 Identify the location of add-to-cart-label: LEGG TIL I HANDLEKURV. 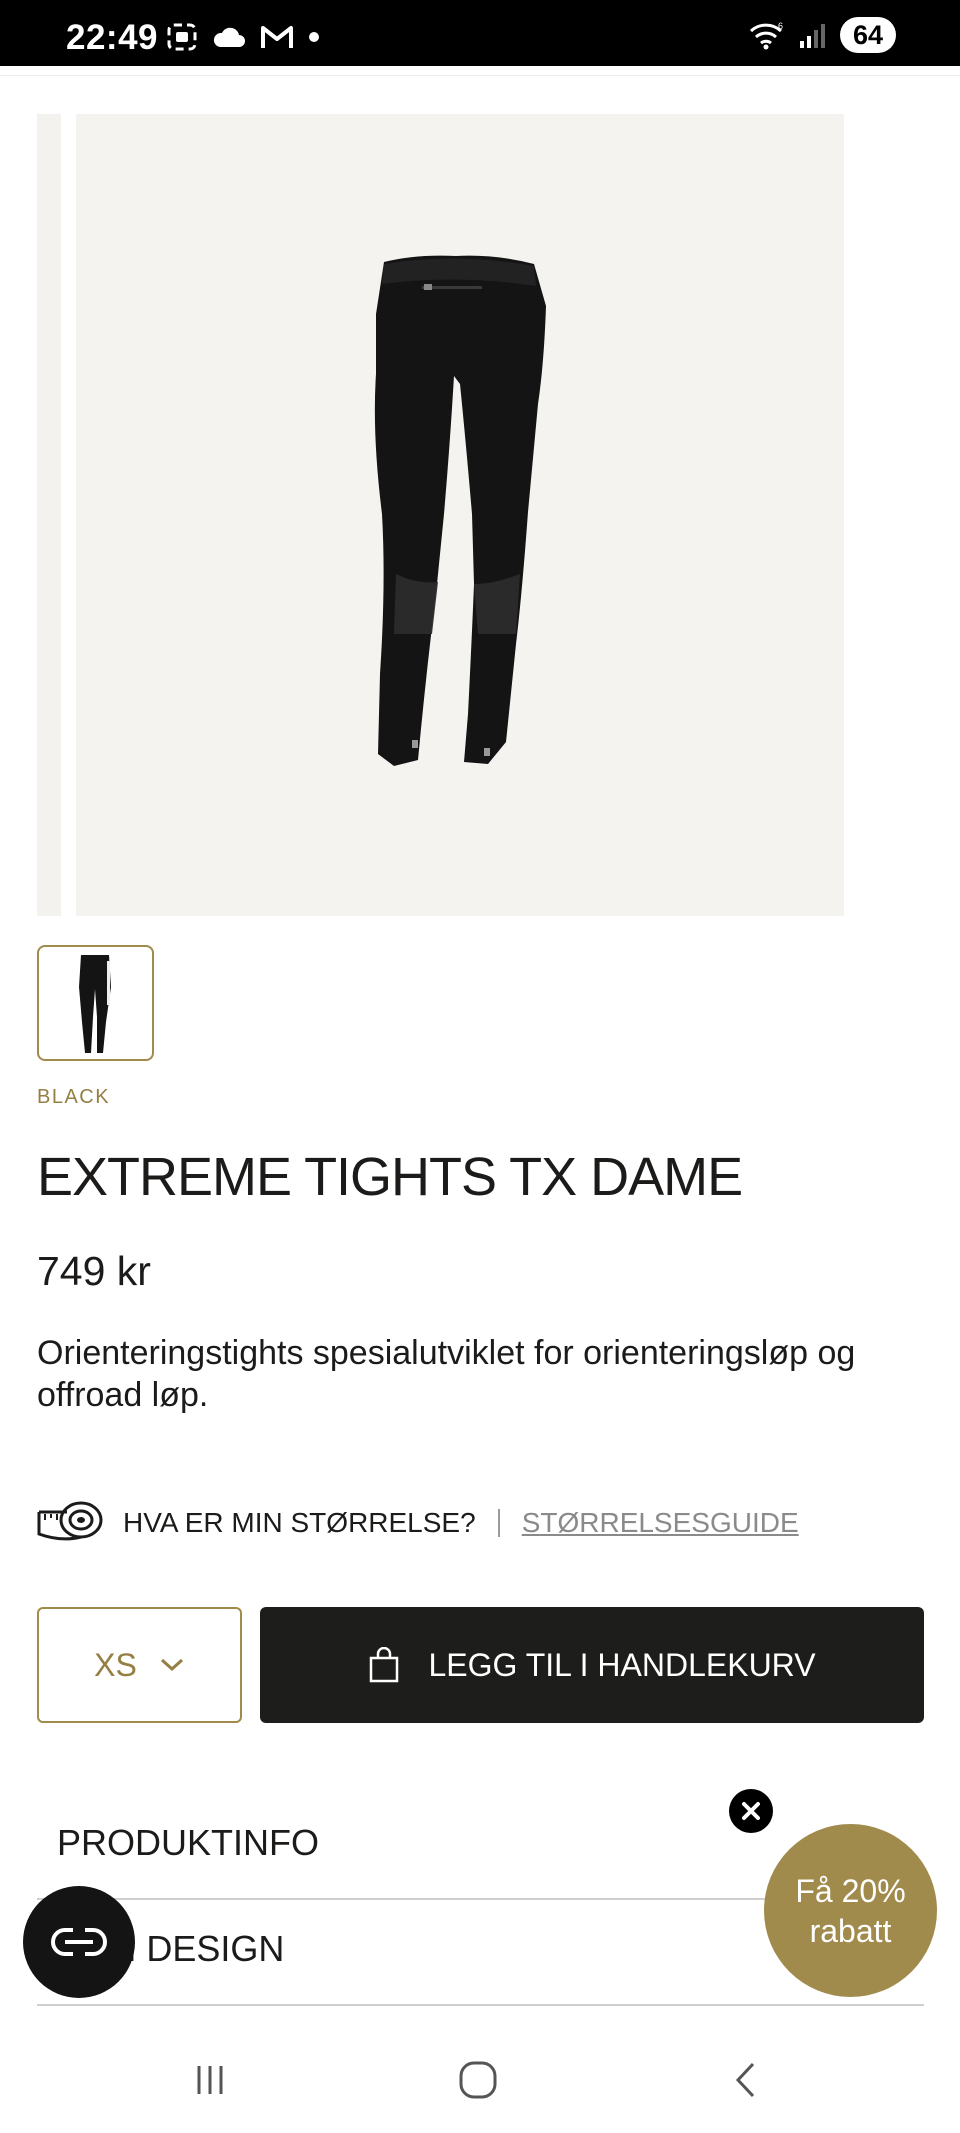
(622, 1664).